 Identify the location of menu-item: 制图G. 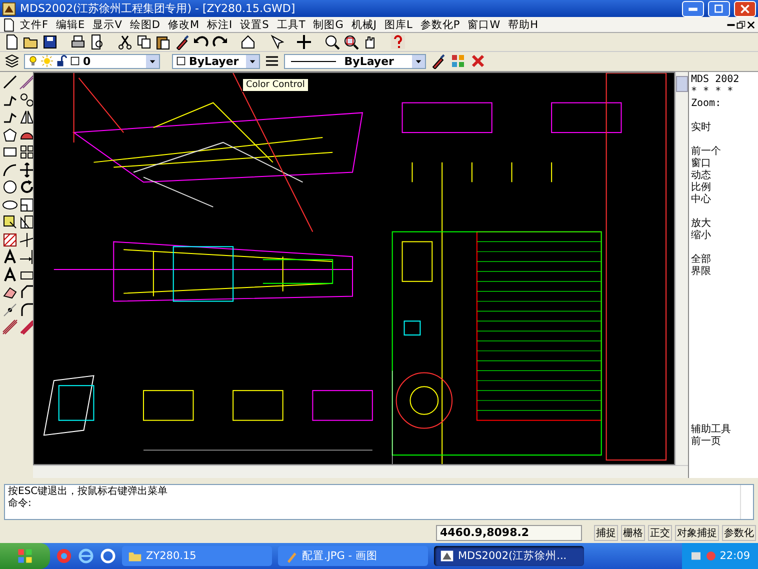
(328, 25).